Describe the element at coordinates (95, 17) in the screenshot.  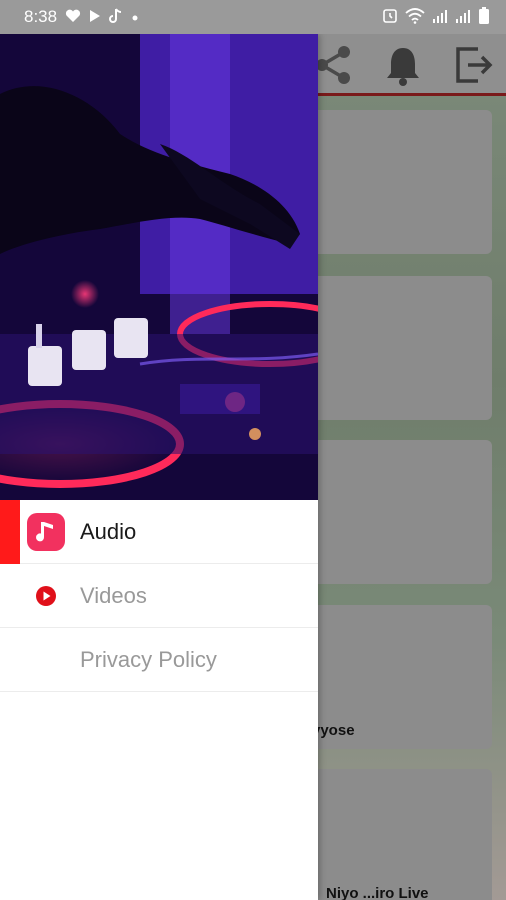
I see `play-icon` at that location.